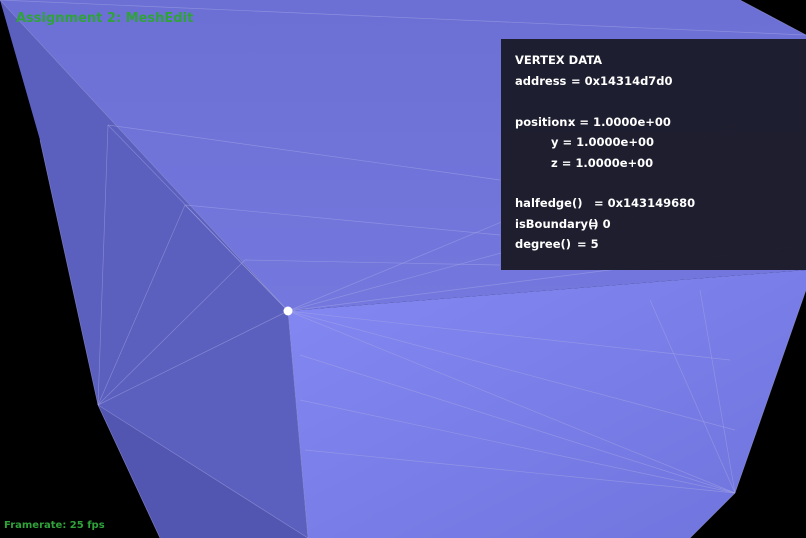  Describe the element at coordinates (600, 224) in the screenshot. I see `isboundary-value: = 0` at that location.